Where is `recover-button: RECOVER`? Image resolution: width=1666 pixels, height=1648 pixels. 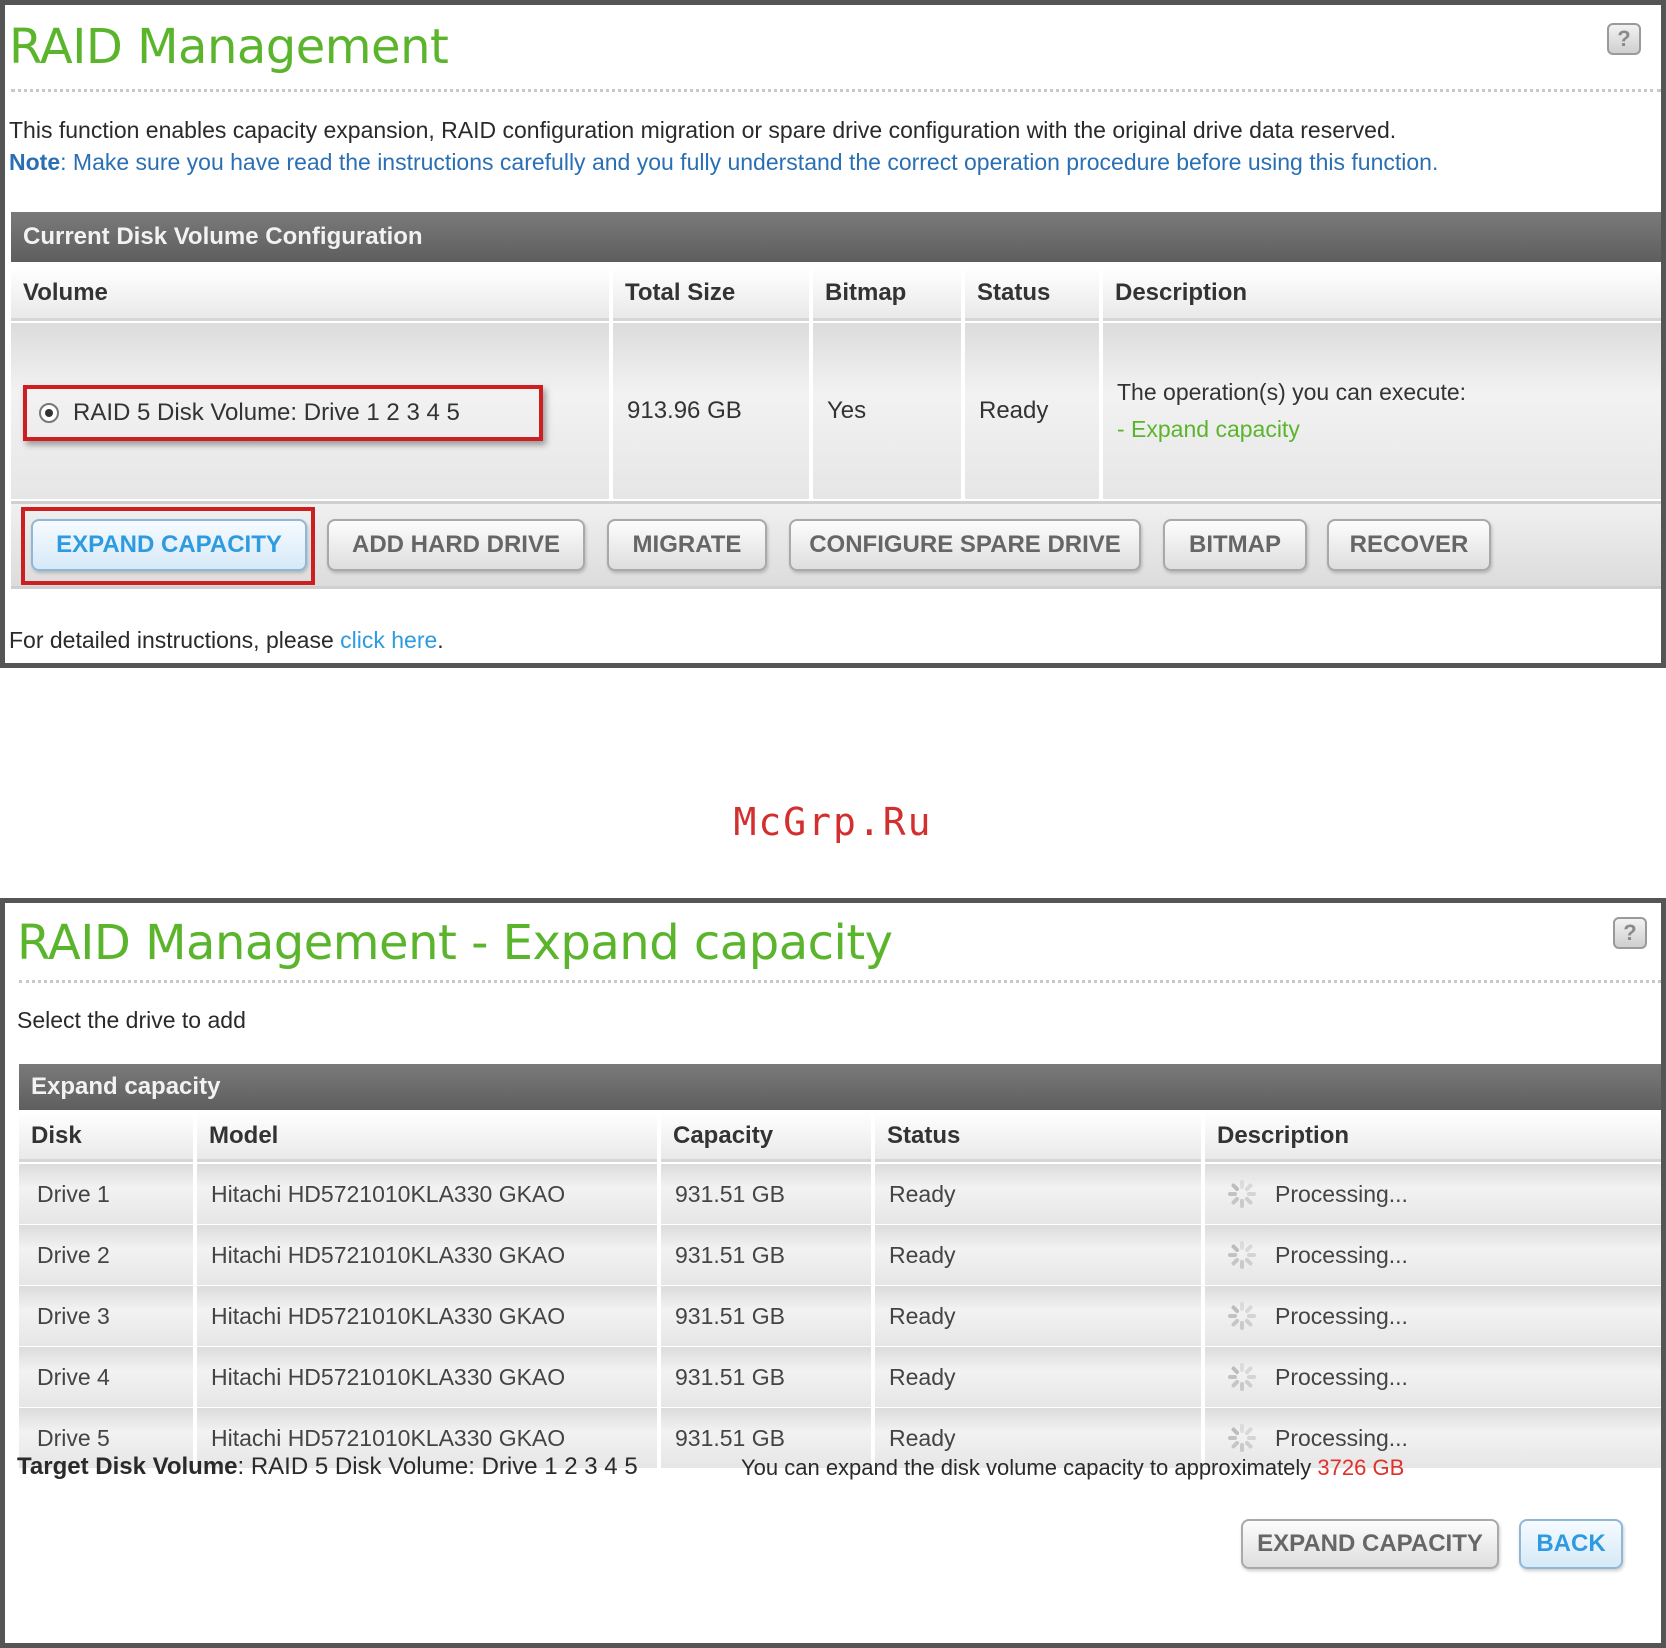
recover-button: RECOVER is located at coordinates (1409, 545).